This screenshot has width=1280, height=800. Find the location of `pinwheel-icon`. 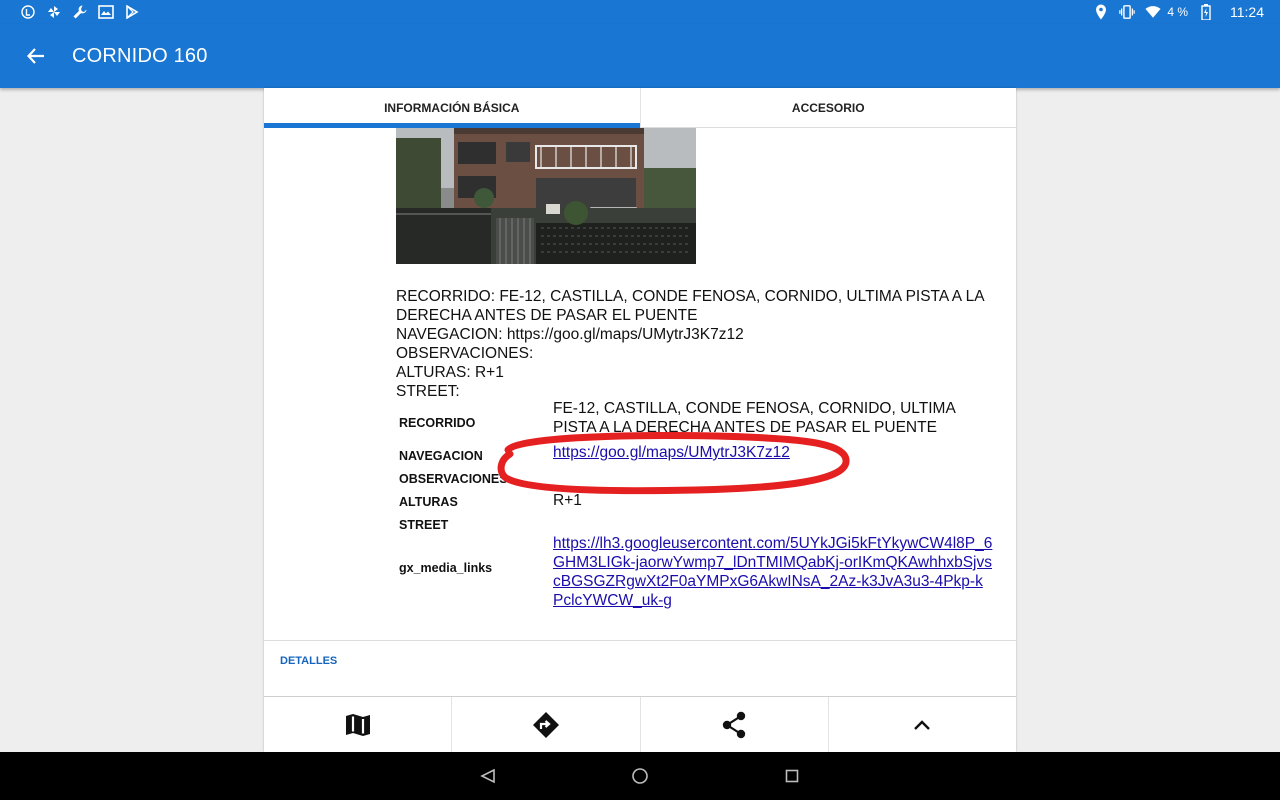

pinwheel-icon is located at coordinates (54, 12).